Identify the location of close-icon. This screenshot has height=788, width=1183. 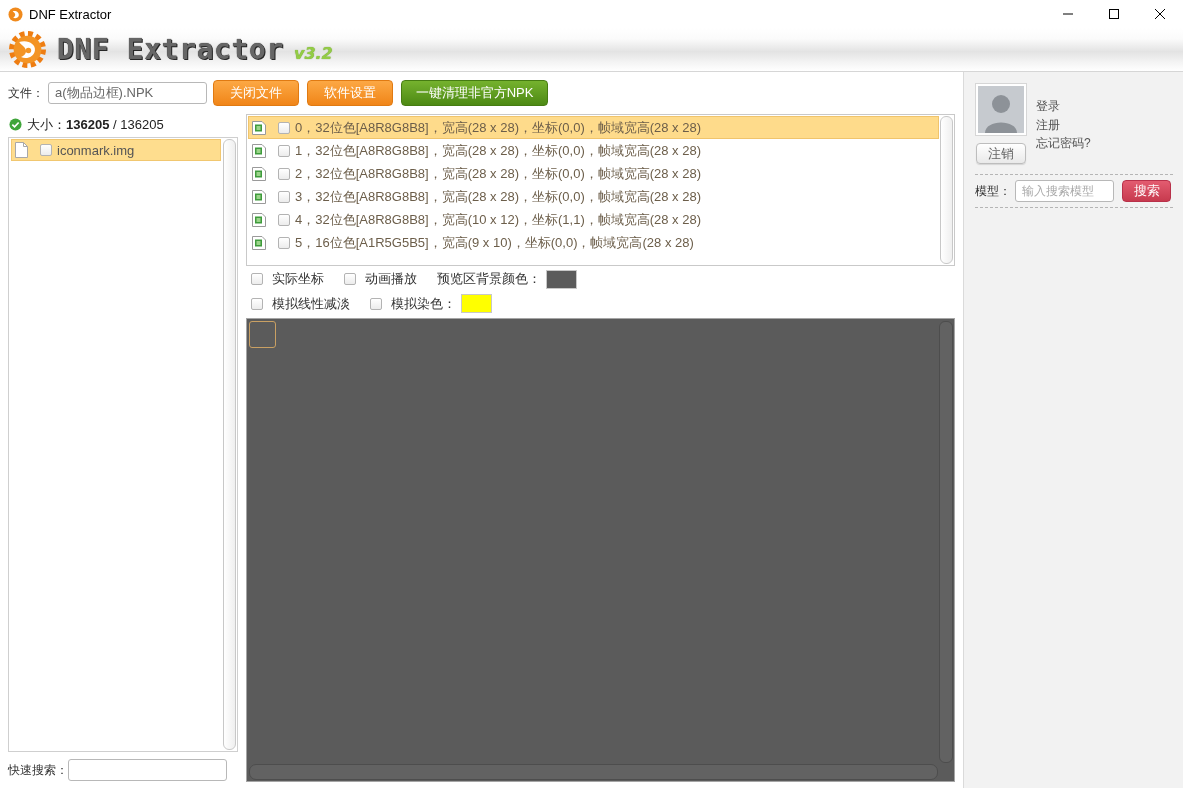
(1160, 14).